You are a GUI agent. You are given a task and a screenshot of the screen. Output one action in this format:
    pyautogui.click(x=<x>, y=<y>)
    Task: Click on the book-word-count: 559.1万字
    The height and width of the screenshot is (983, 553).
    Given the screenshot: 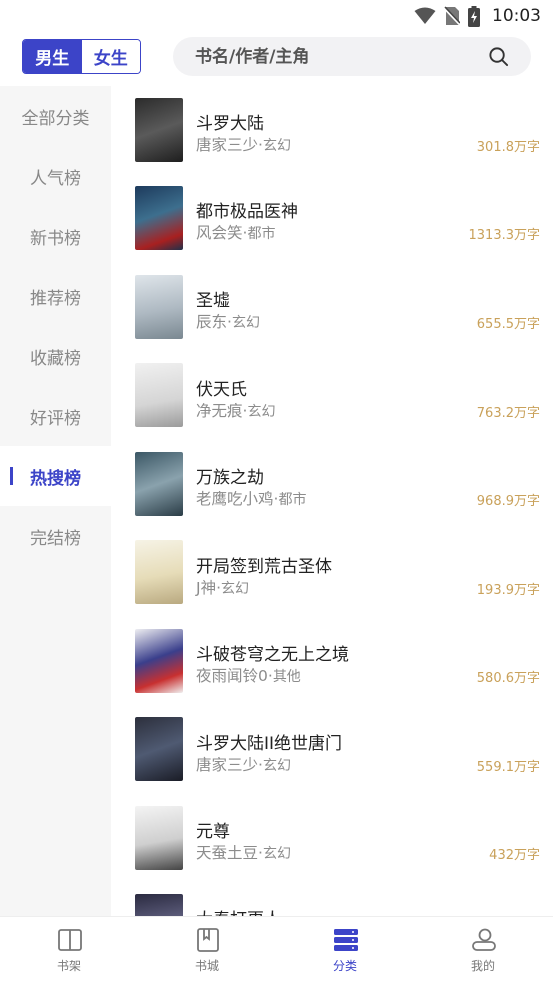 What is the action you would take?
    pyautogui.click(x=508, y=767)
    